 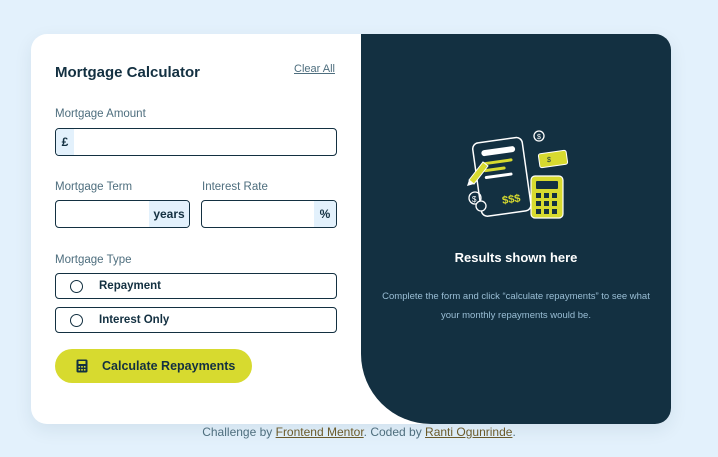 I want to click on mortgage-term-field: years, so click(x=122, y=214).